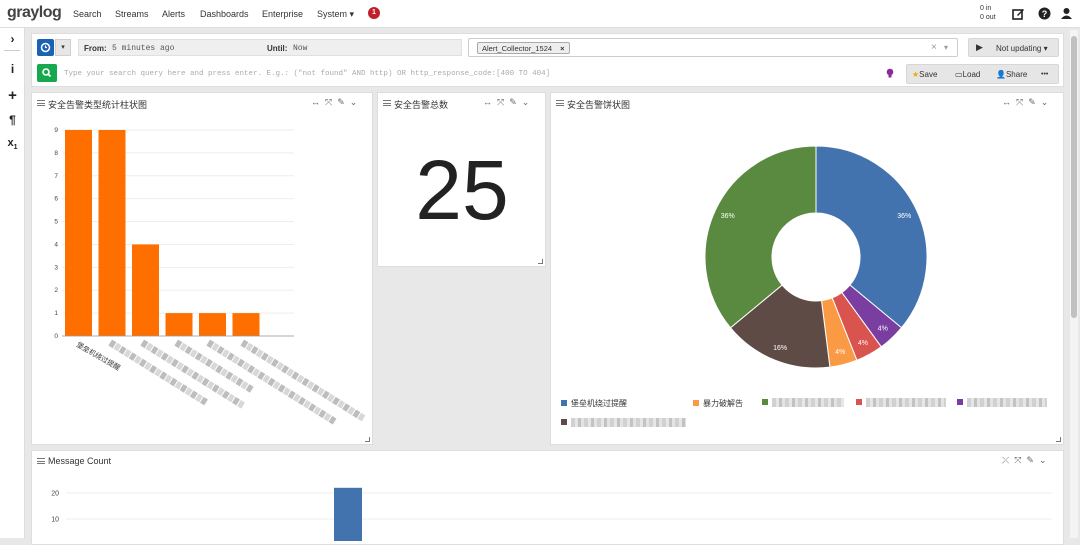  Describe the element at coordinates (56, 153) in the screenshot. I see `y-tick-label: 8` at that location.